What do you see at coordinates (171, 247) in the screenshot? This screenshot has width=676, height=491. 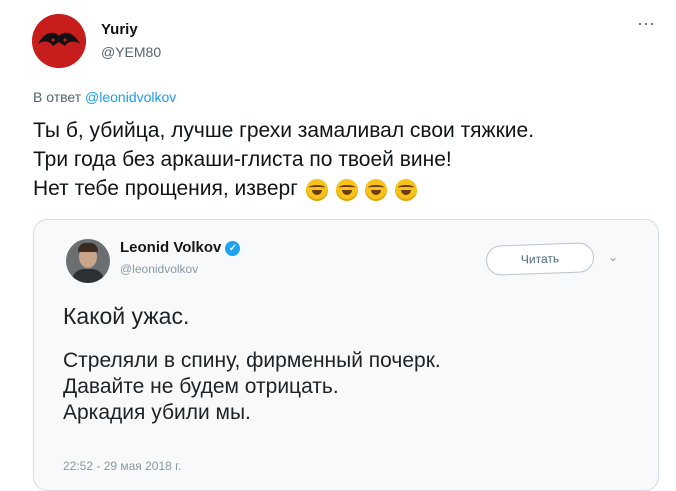 I see `quoted-author-name-text: Leonid Volkov` at bounding box center [171, 247].